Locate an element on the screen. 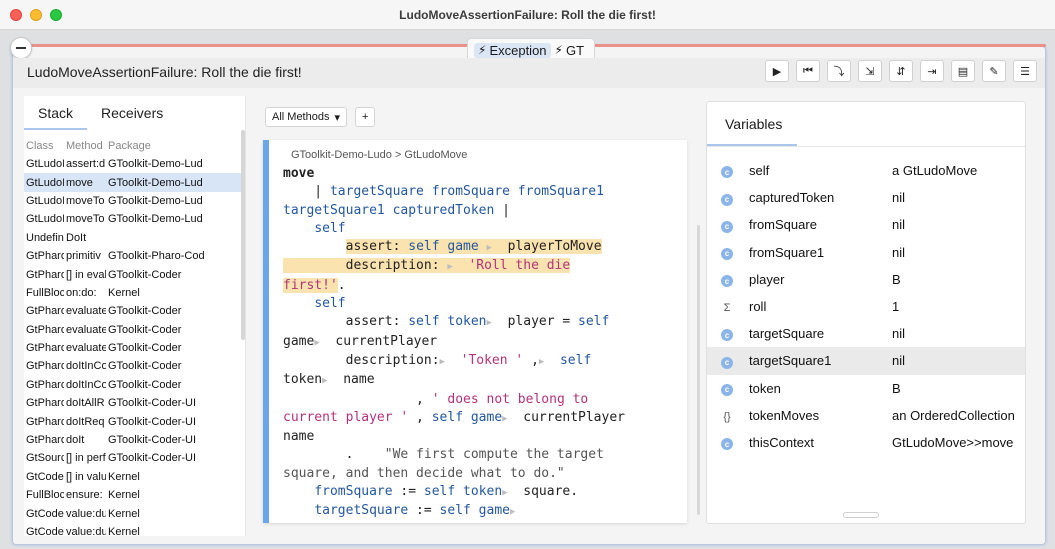  stack-table-header: Class Method Package is located at coordinates (133, 145).